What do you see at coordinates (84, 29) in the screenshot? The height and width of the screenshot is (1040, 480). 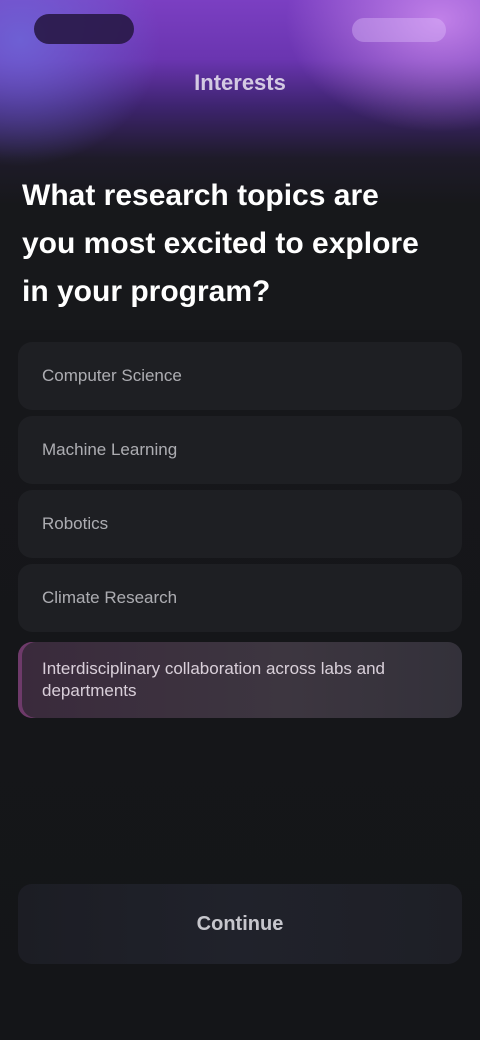 I see `back-pill` at bounding box center [84, 29].